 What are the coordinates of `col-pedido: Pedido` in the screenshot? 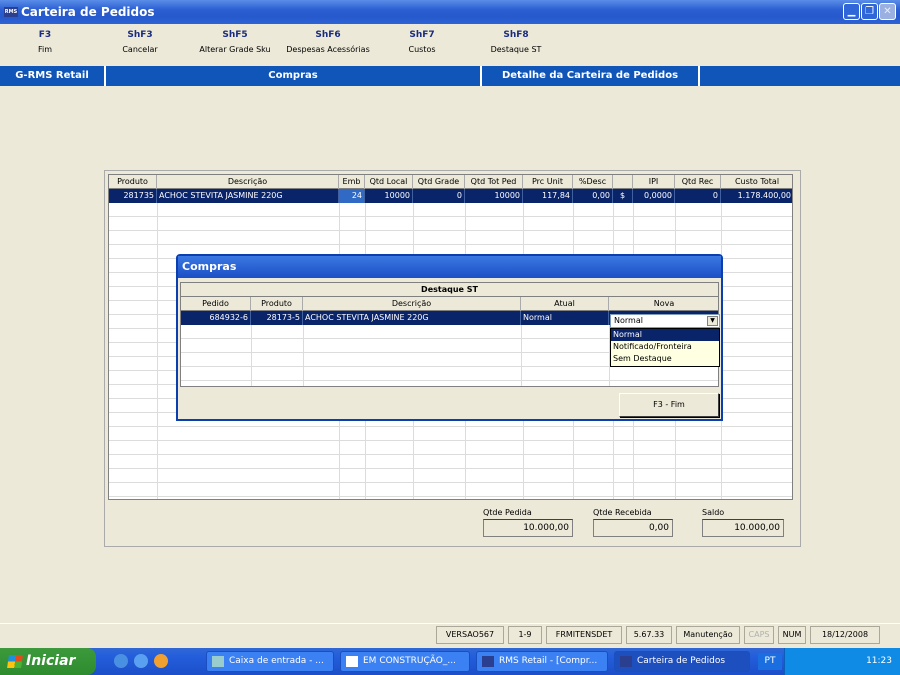 It's located at (216, 304).